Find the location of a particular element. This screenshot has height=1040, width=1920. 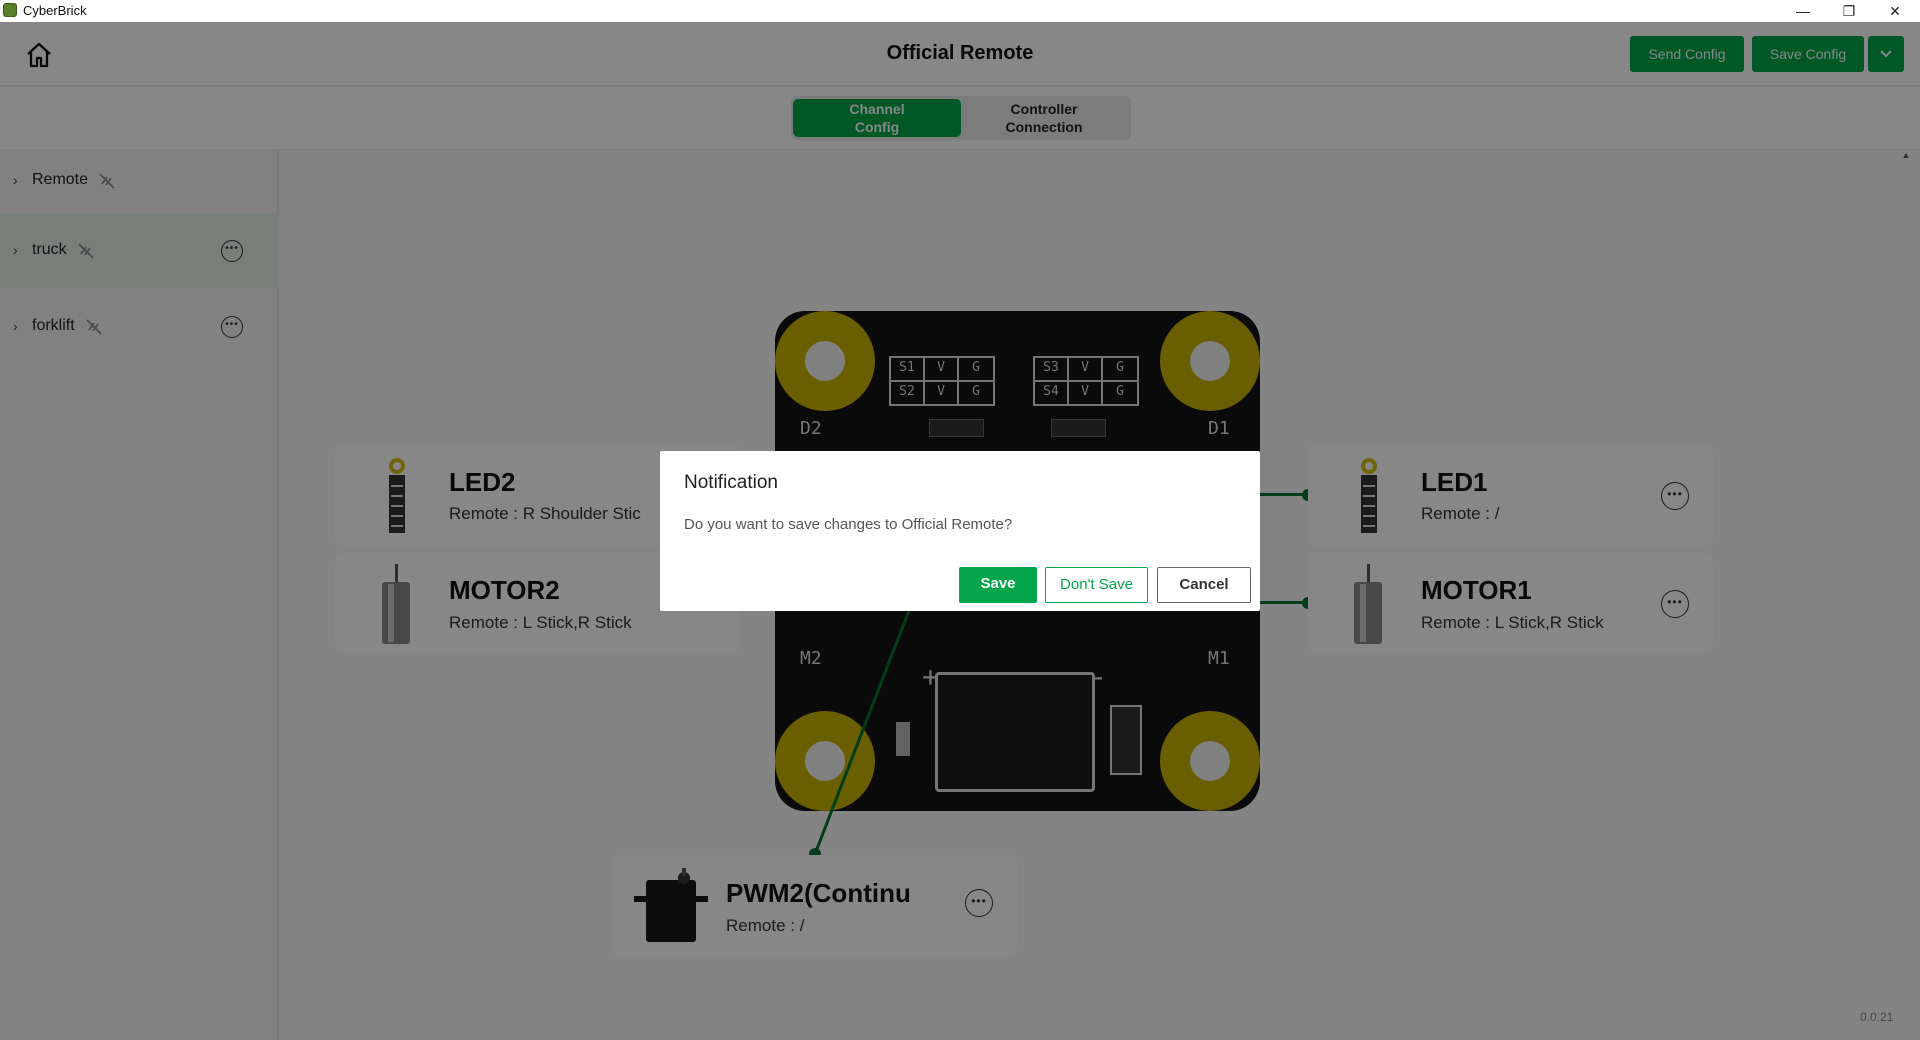

dialog-cancel-button: Cancel is located at coordinates (1204, 585).